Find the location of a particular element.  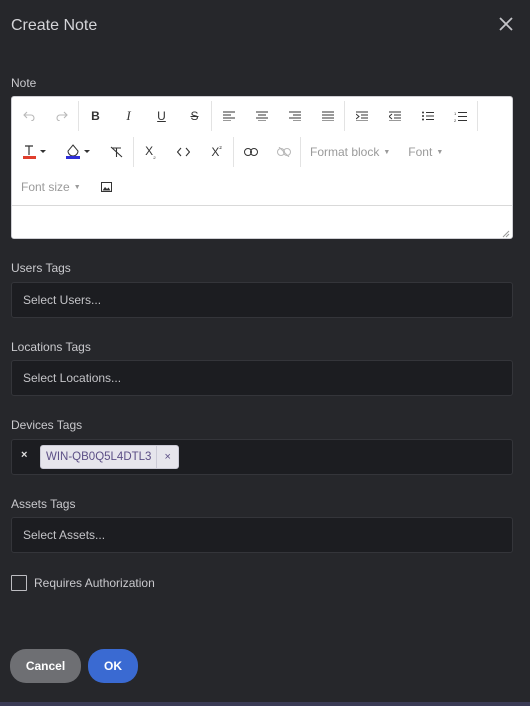

font-size-label: Font size is located at coordinates (45, 187).